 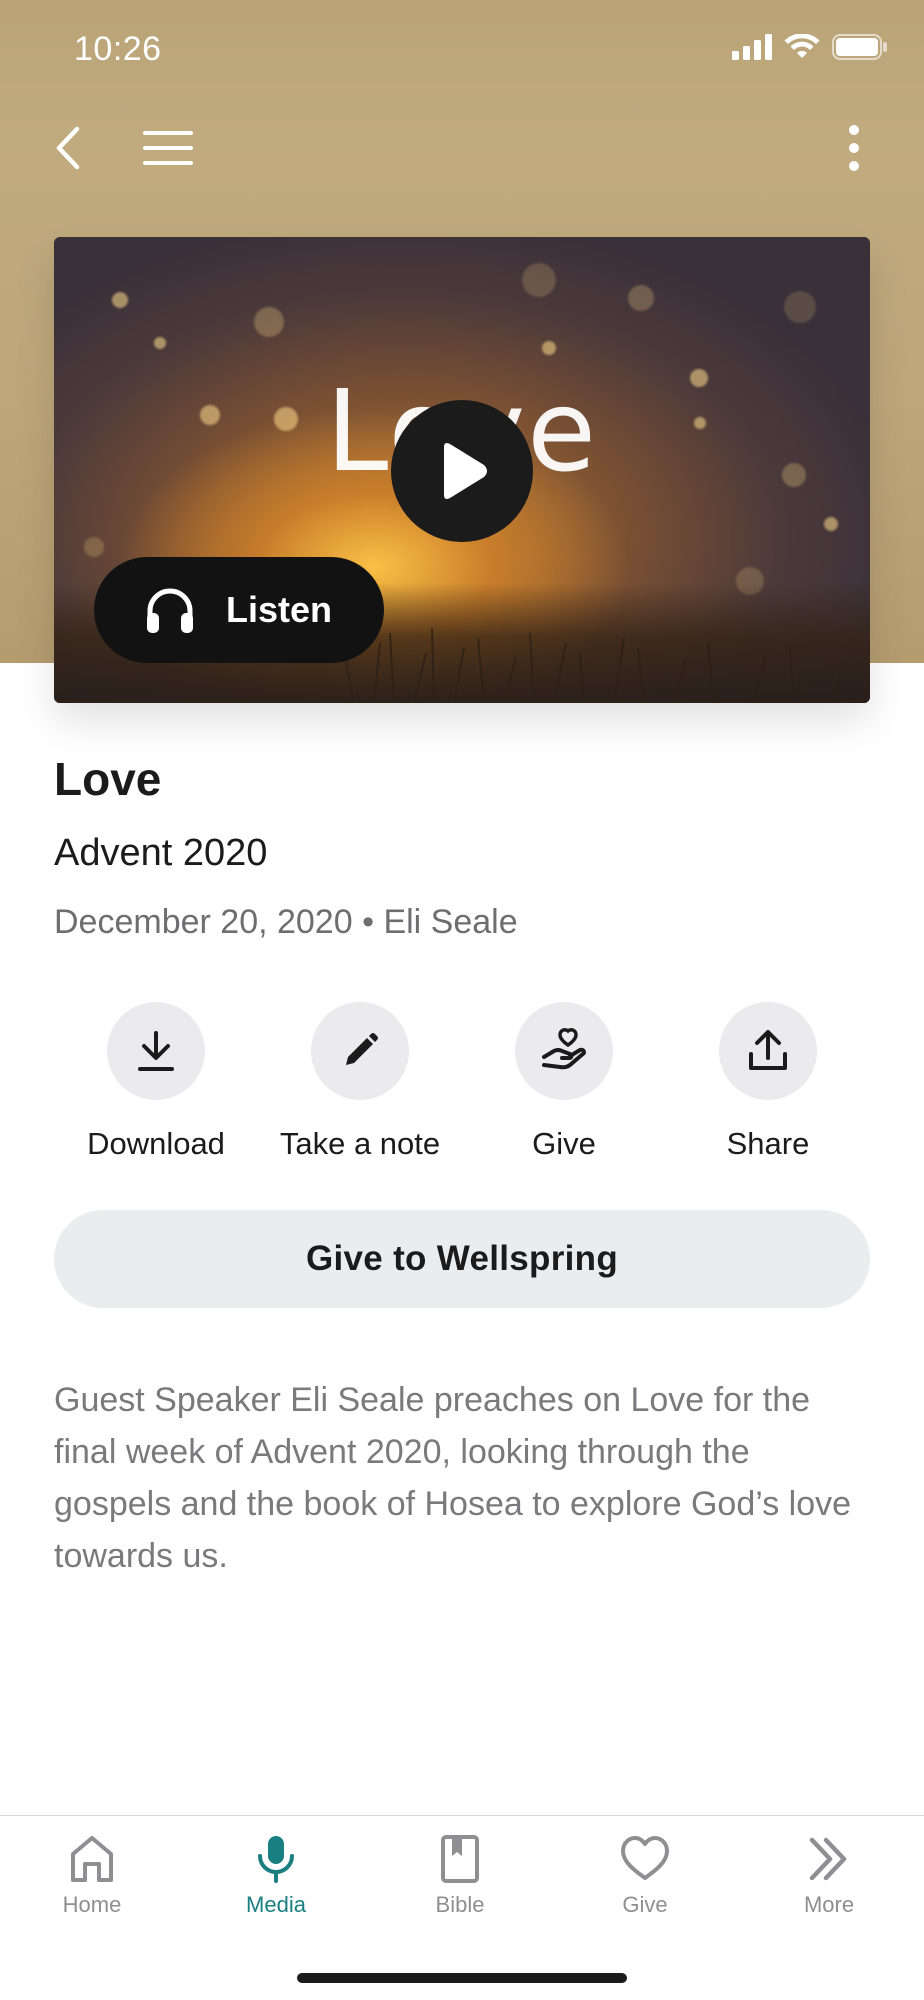 What do you see at coordinates (752, 47) in the screenshot?
I see `cellular-signal-icon` at bounding box center [752, 47].